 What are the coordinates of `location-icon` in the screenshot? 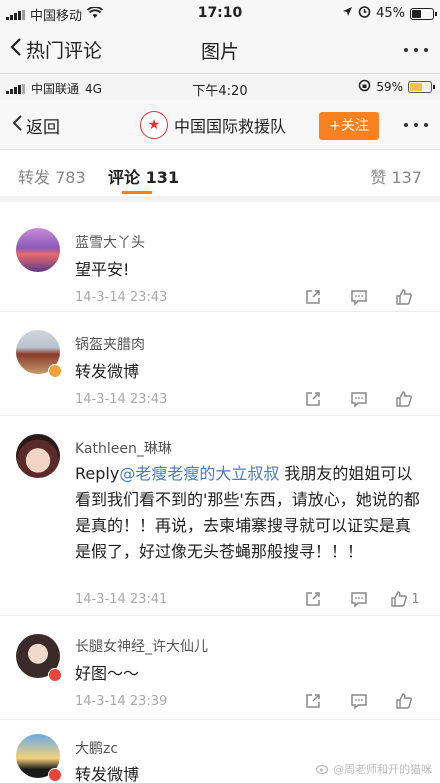 It's located at (347, 13).